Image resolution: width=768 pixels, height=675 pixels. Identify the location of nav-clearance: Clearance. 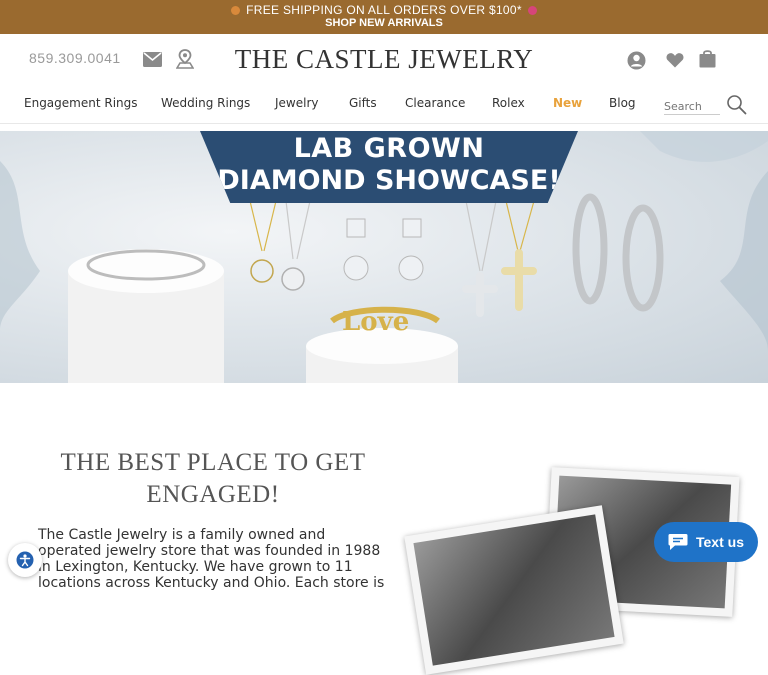
(435, 103).